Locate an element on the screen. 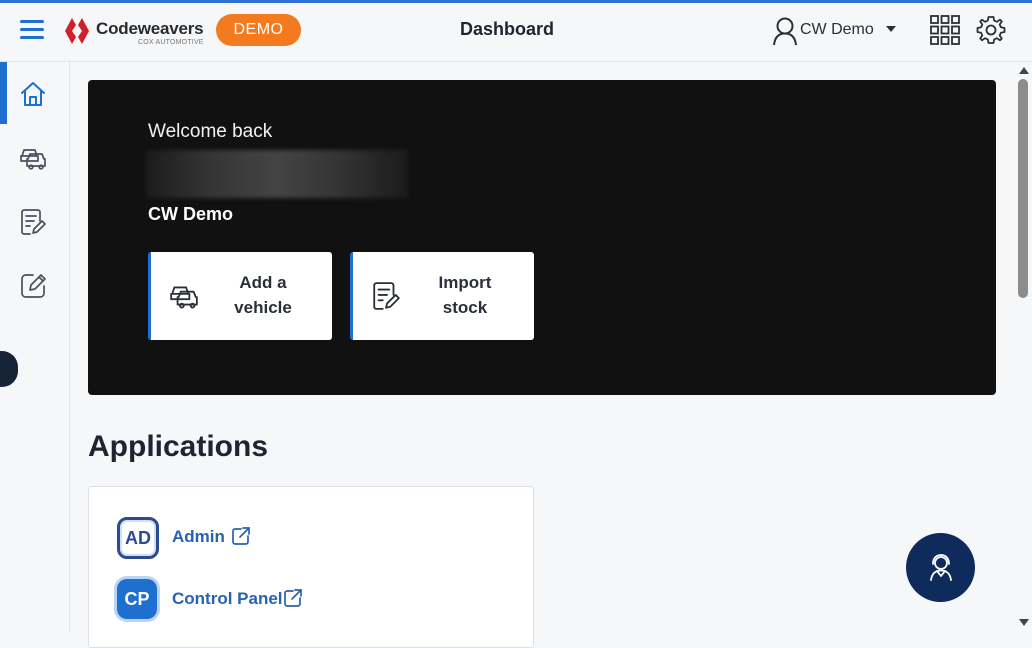  scrollbar-thumb is located at coordinates (1023, 188).